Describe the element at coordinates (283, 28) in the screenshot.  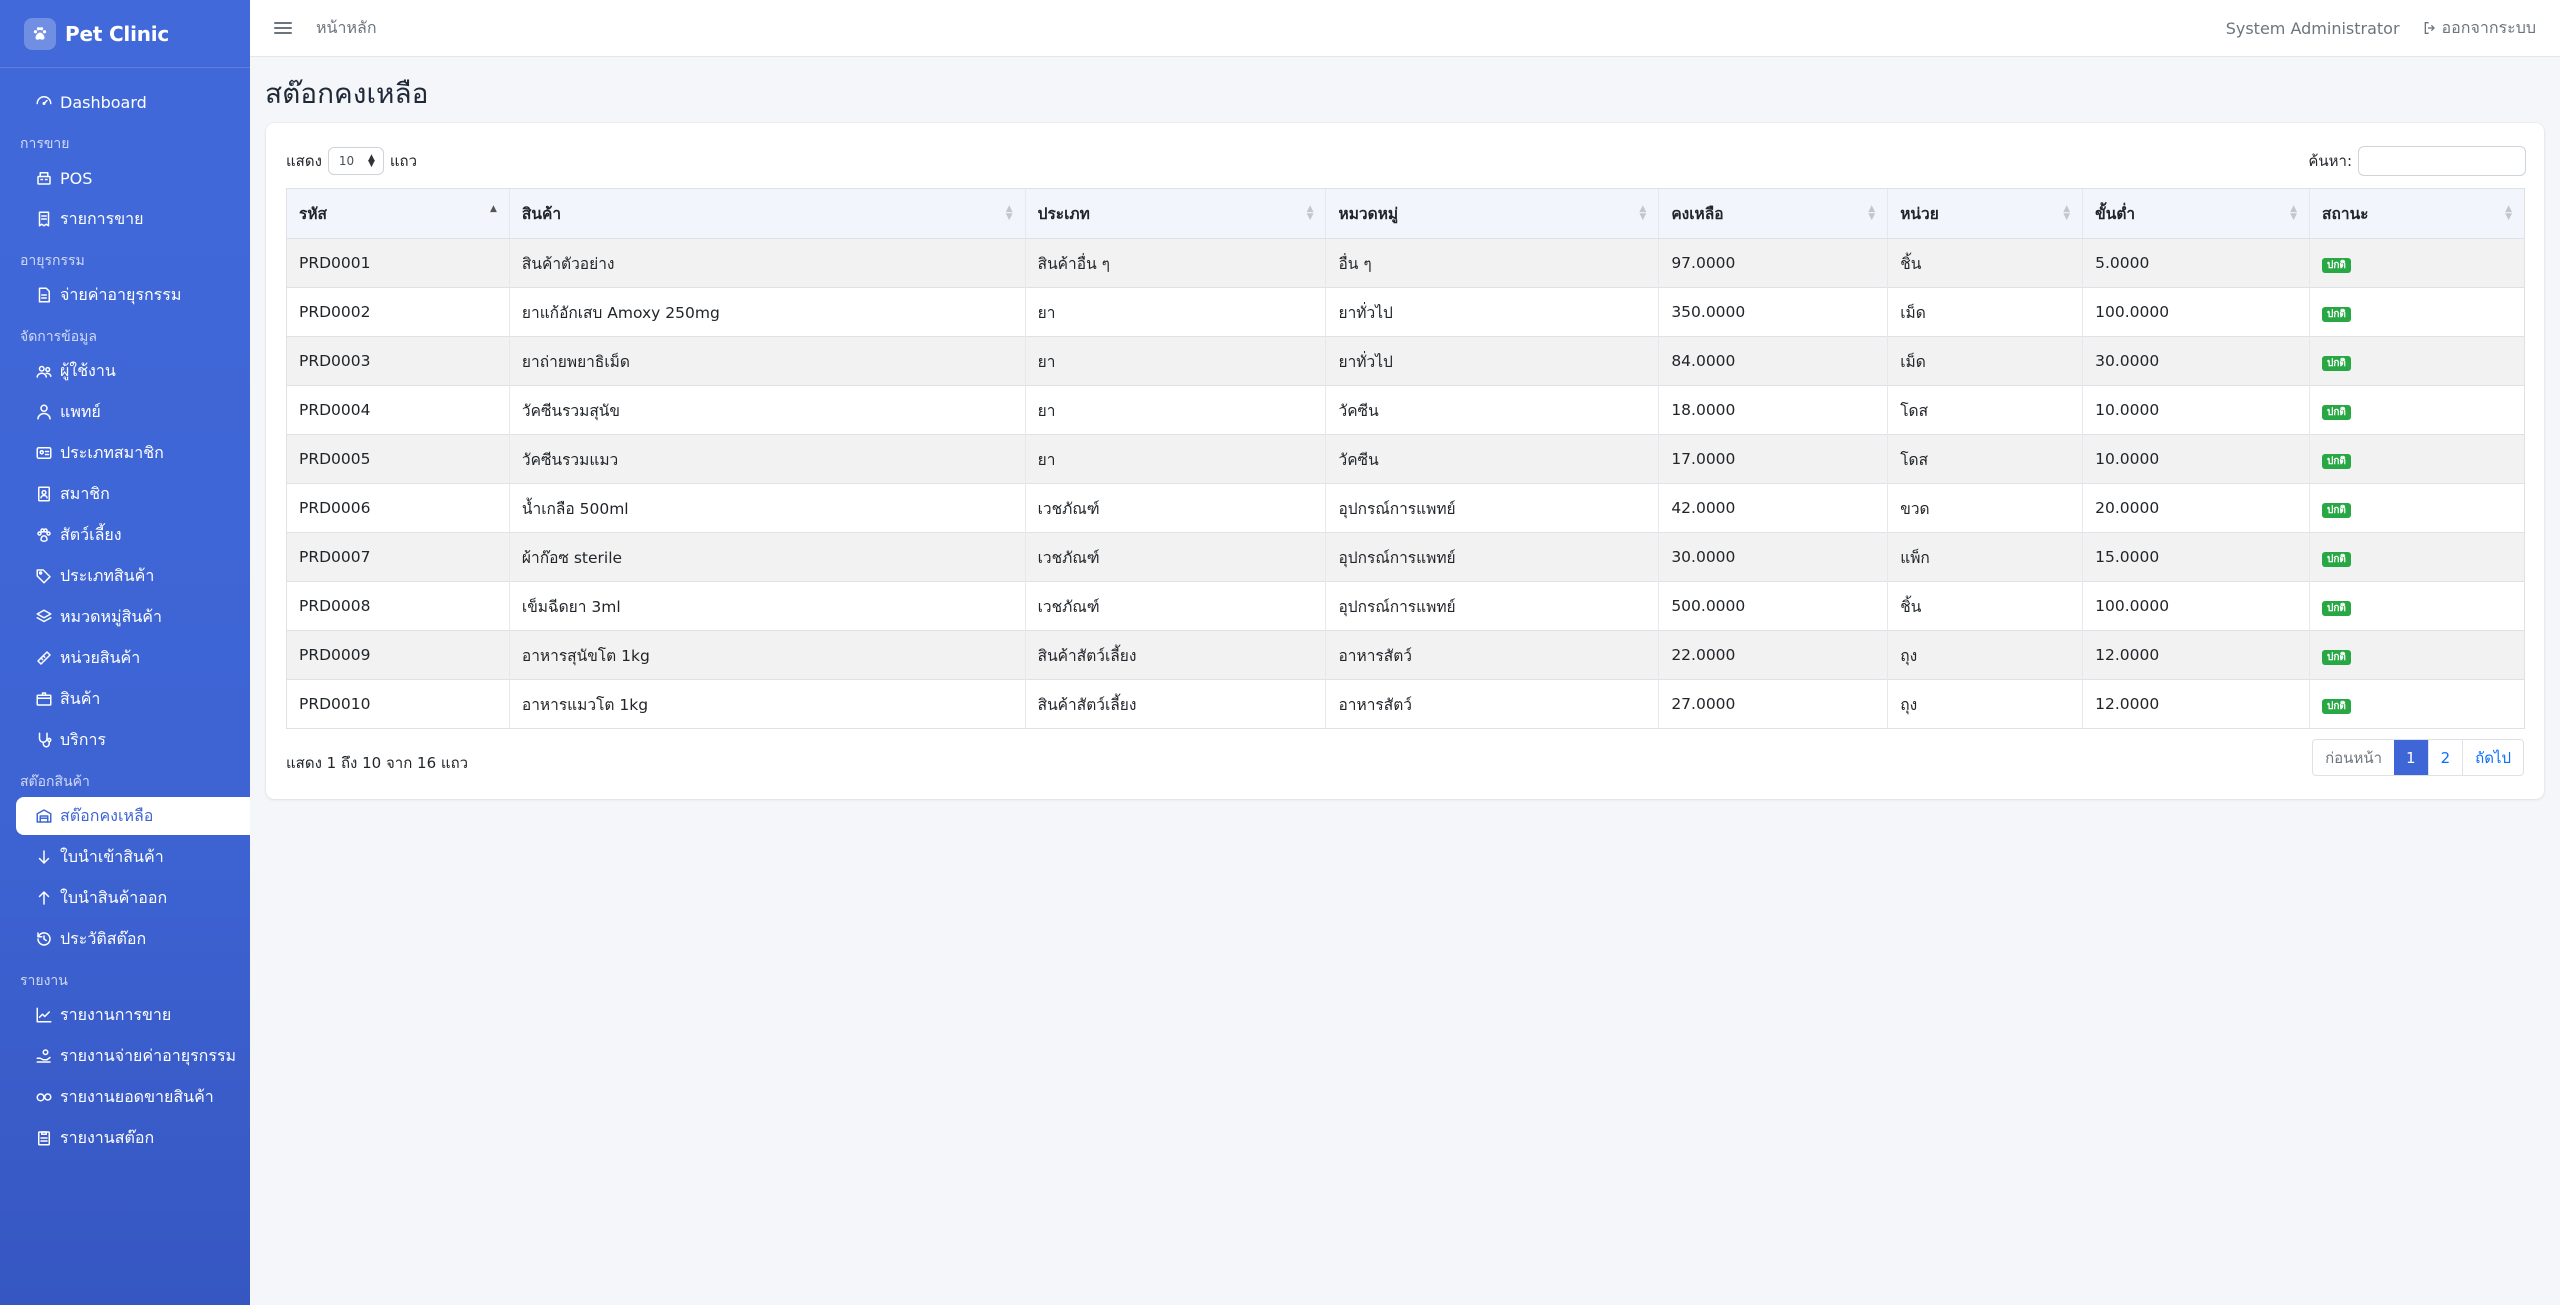
I see `menu-toggle-icon` at that location.